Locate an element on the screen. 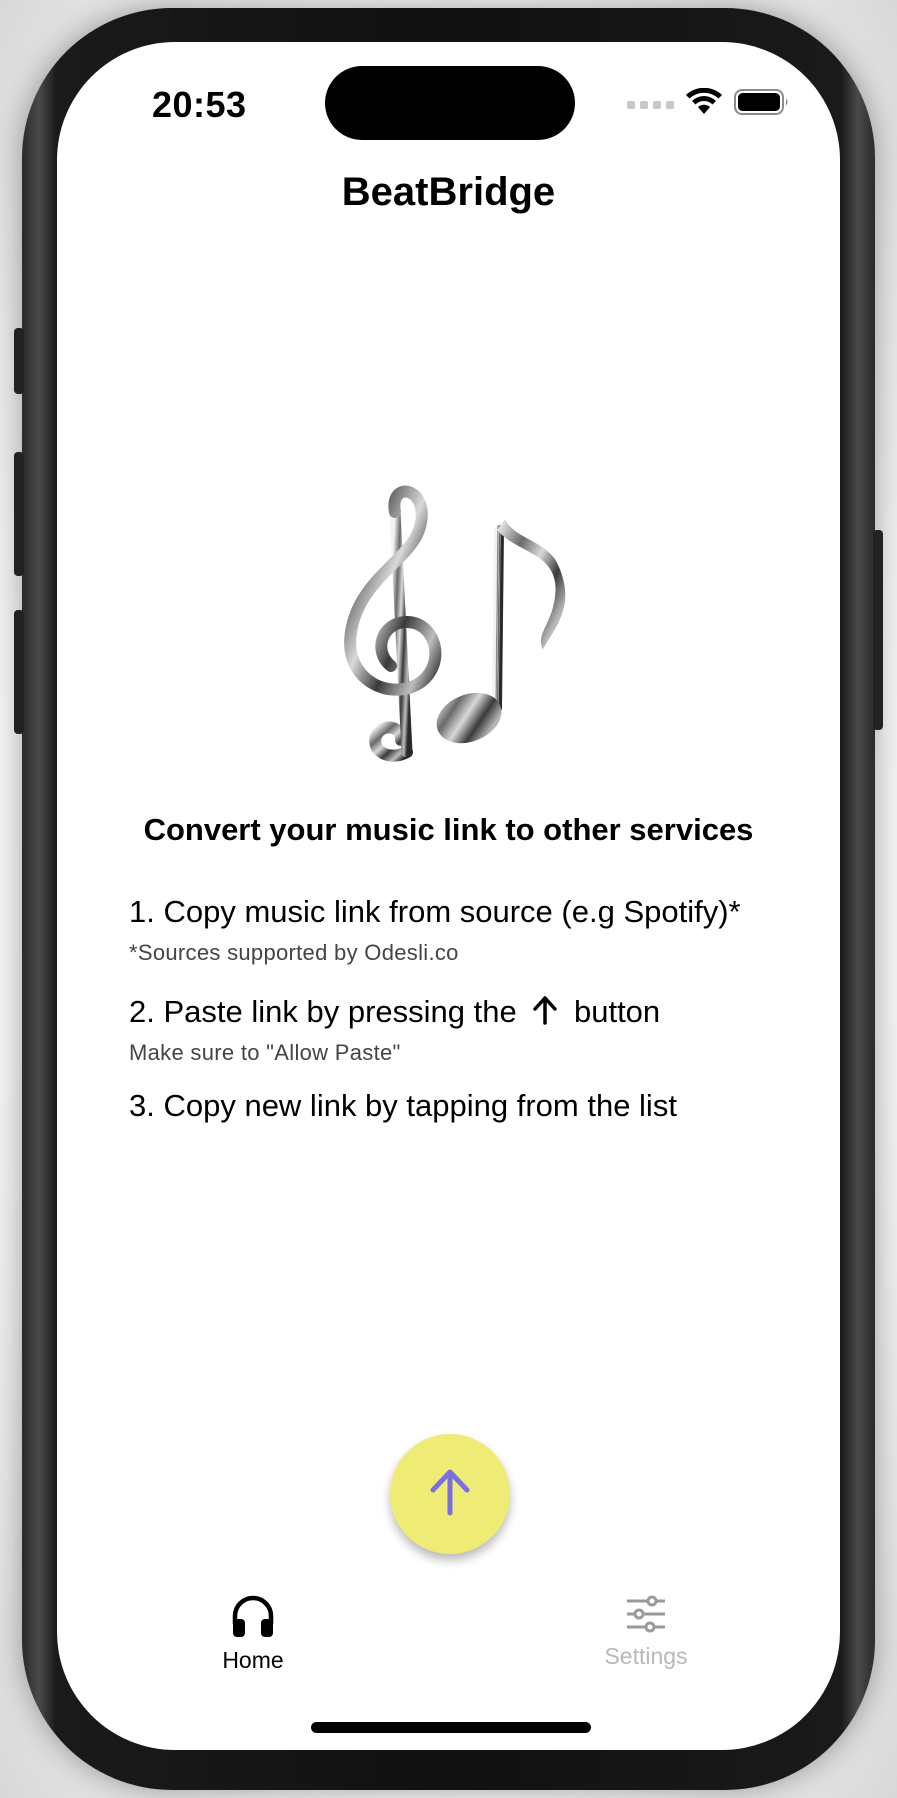 This screenshot has height=1798, width=897. power-button is located at coordinates (878, 630).